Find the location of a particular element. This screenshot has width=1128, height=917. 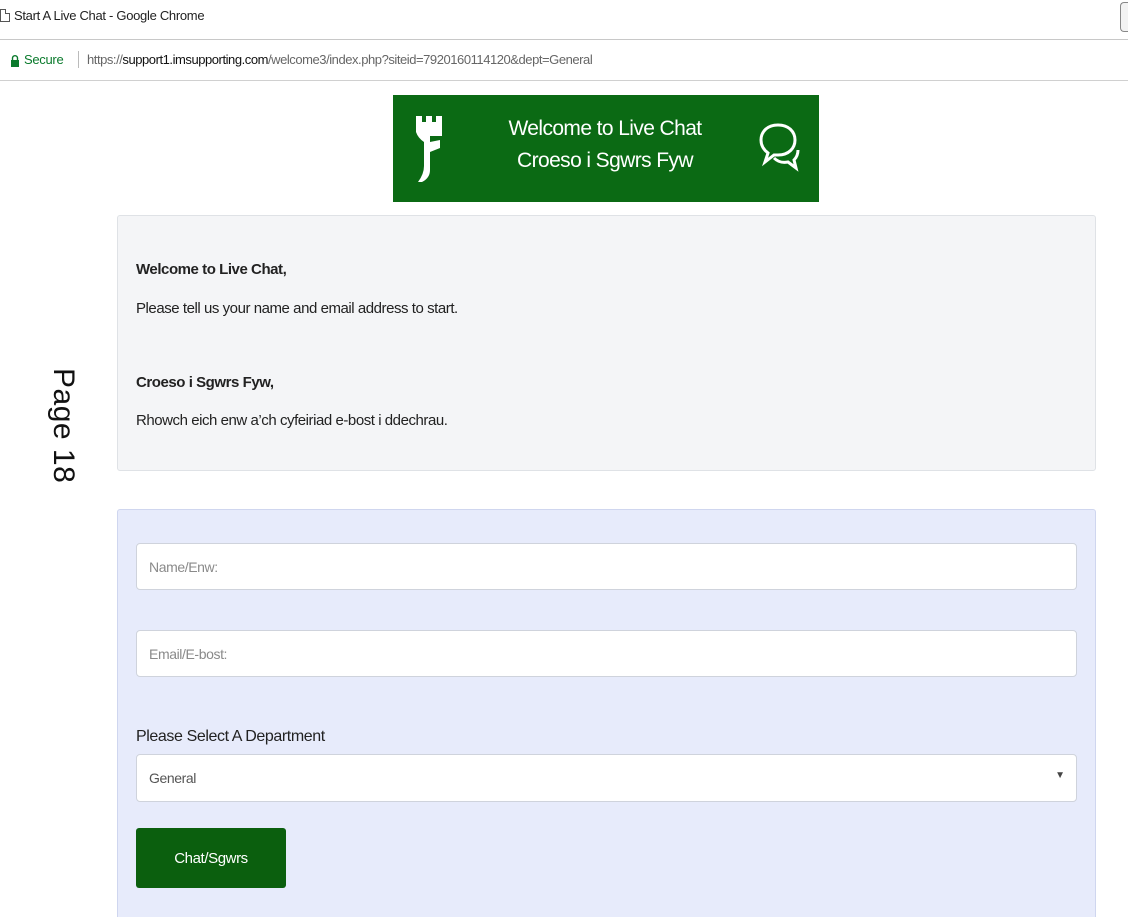

live-chat-banner: Welcome to Live Chat Croeso i Sgwrs Fyw is located at coordinates (606, 148).